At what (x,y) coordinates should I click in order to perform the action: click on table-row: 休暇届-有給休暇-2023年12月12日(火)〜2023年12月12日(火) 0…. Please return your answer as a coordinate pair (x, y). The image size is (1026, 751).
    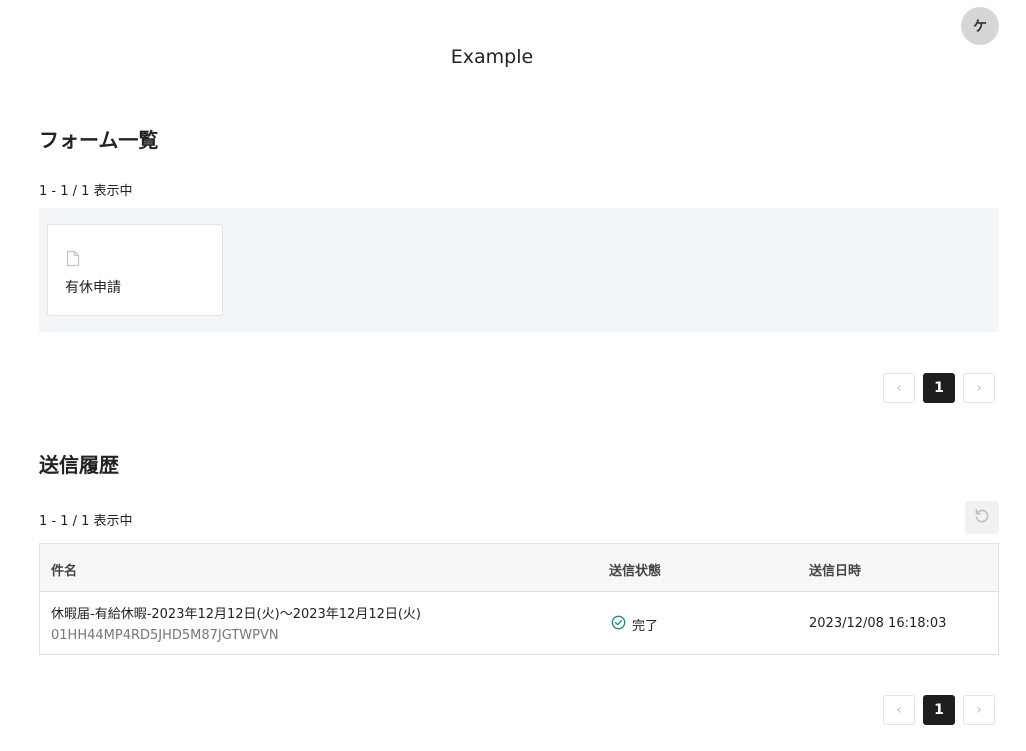
    Looking at the image, I should click on (519, 623).